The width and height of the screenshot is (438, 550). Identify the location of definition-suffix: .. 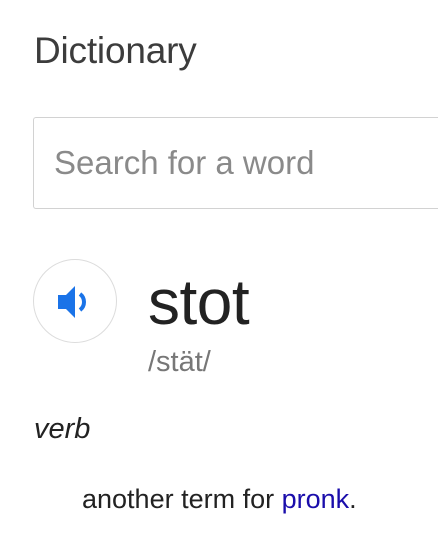
(353, 499).